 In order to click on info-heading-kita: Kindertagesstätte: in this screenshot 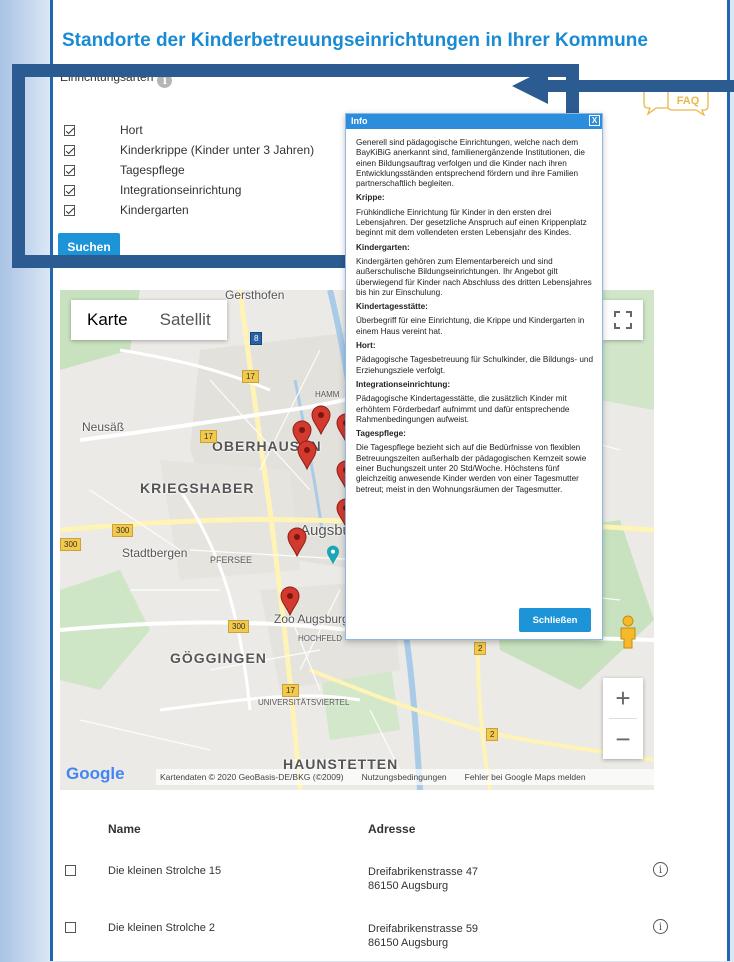, I will do `click(392, 307)`.